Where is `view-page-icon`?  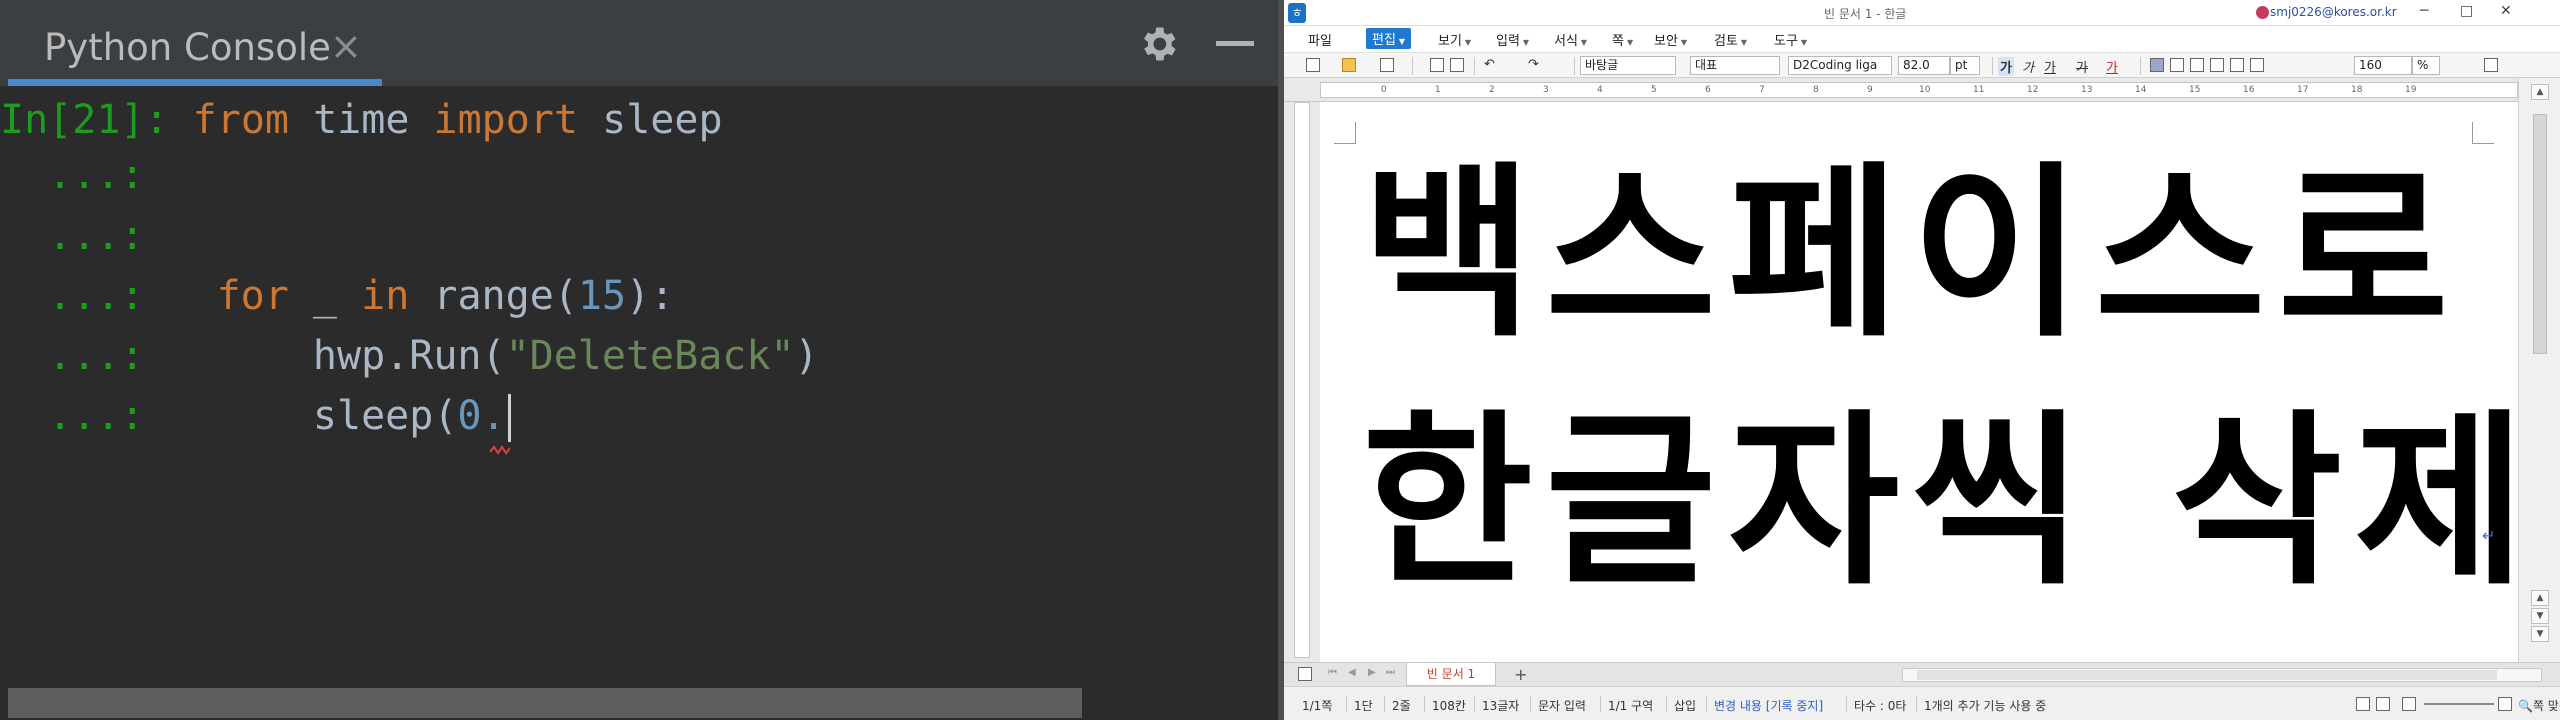
view-page-icon is located at coordinates (2383, 704).